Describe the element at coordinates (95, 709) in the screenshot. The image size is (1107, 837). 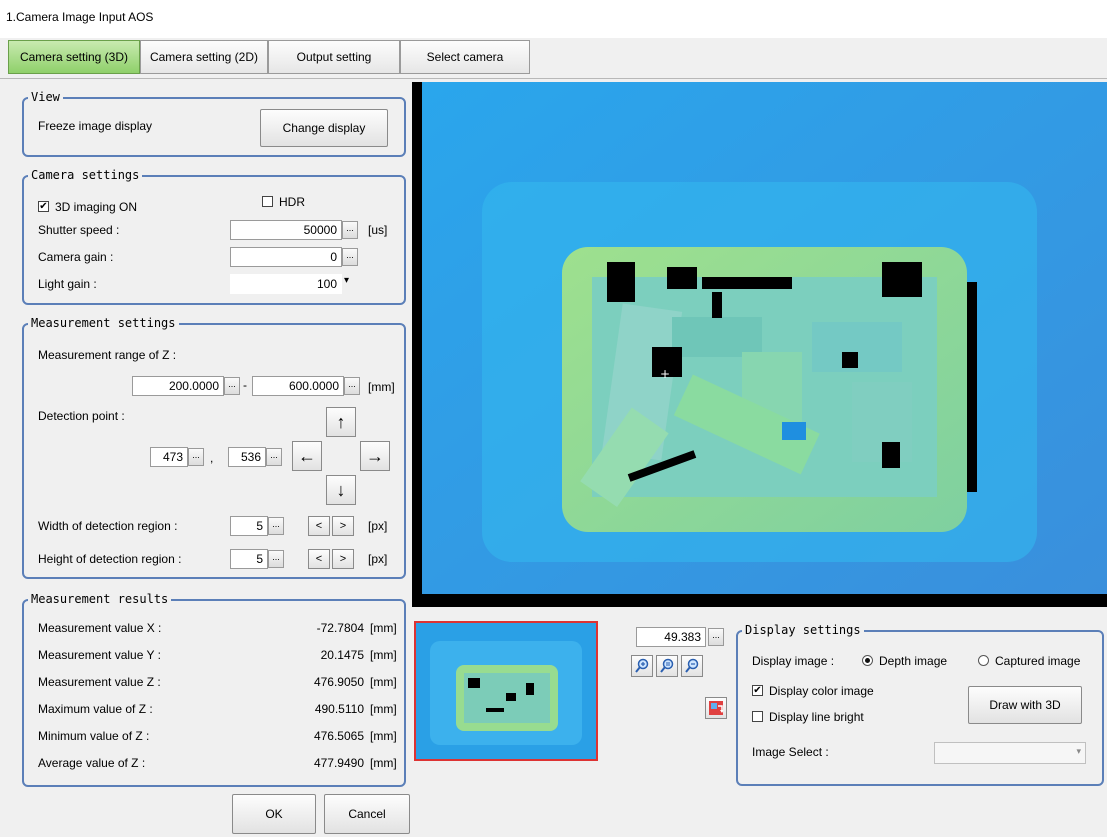
I see `result-label: Maximum value of Z :` at that location.